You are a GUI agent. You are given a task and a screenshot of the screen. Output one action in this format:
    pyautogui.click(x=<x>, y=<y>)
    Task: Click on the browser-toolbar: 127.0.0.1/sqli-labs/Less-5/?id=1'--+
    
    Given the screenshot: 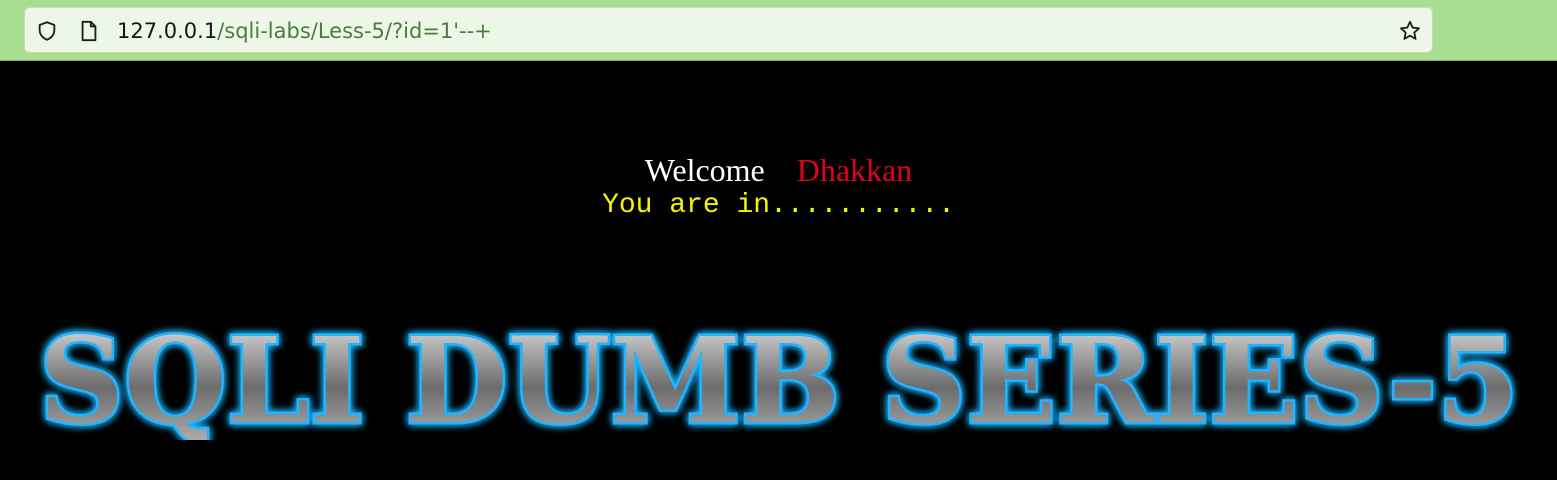 What is the action you would take?
    pyautogui.click(x=778, y=30)
    